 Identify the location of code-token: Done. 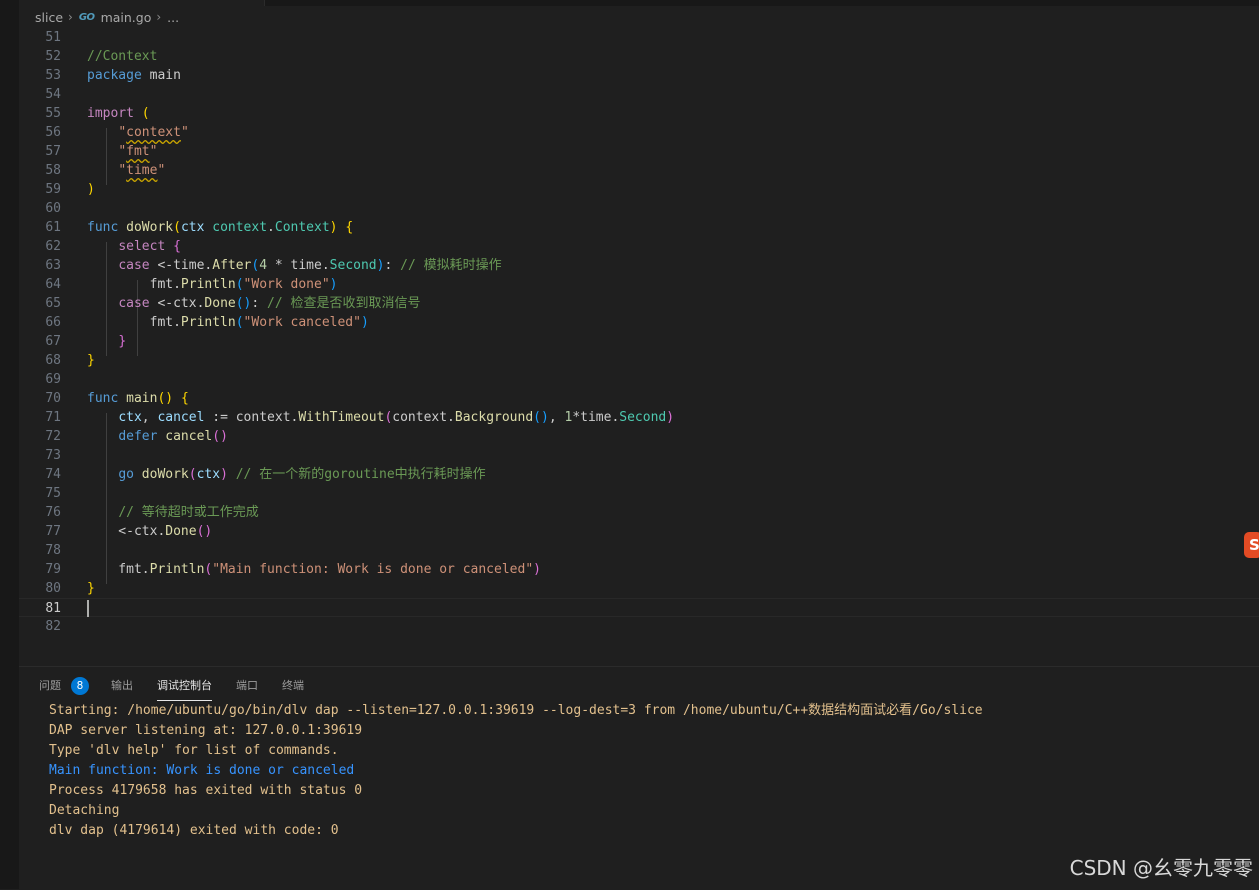
(181, 531).